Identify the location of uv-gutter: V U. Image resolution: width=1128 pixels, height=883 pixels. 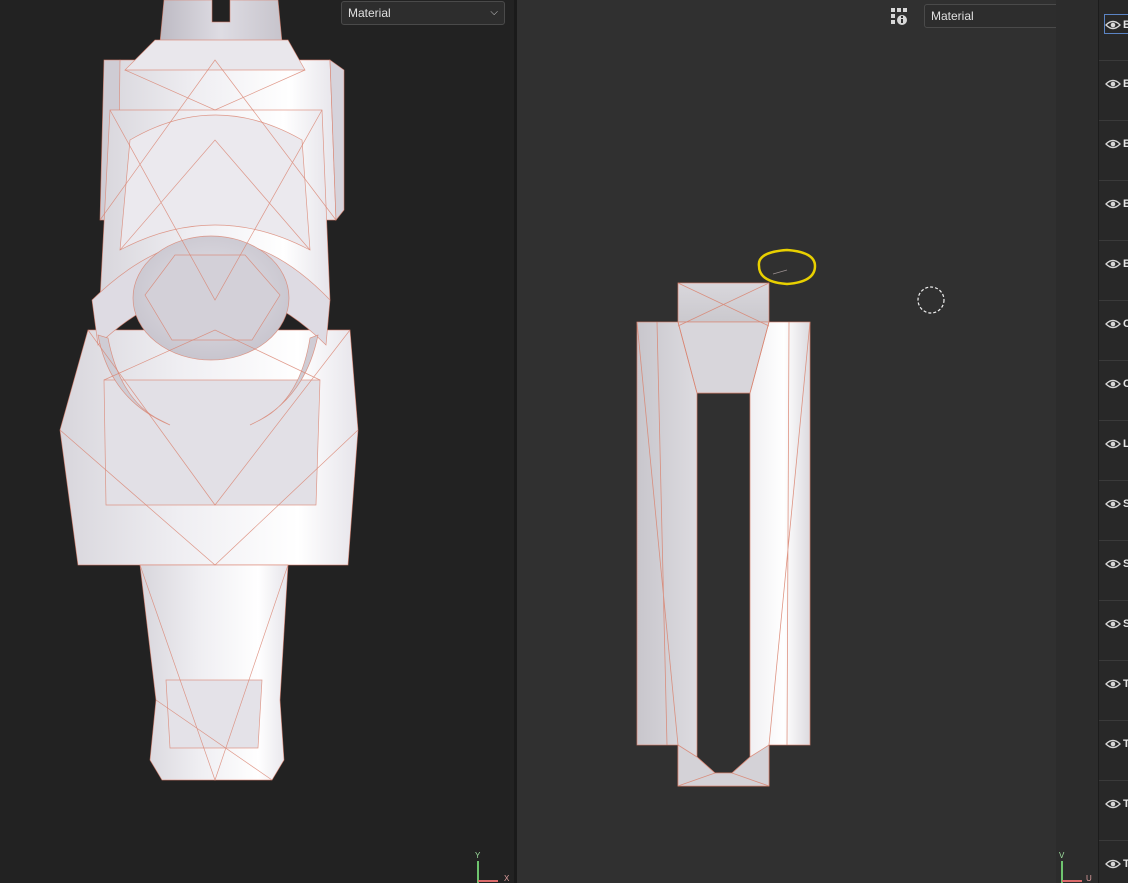
(1077, 441).